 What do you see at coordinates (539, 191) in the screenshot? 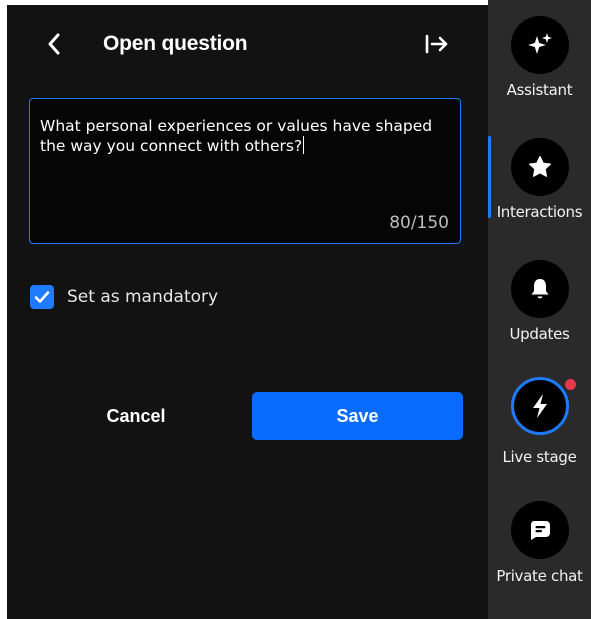
I see `sidebar-item-interactions: Interactions` at bounding box center [539, 191].